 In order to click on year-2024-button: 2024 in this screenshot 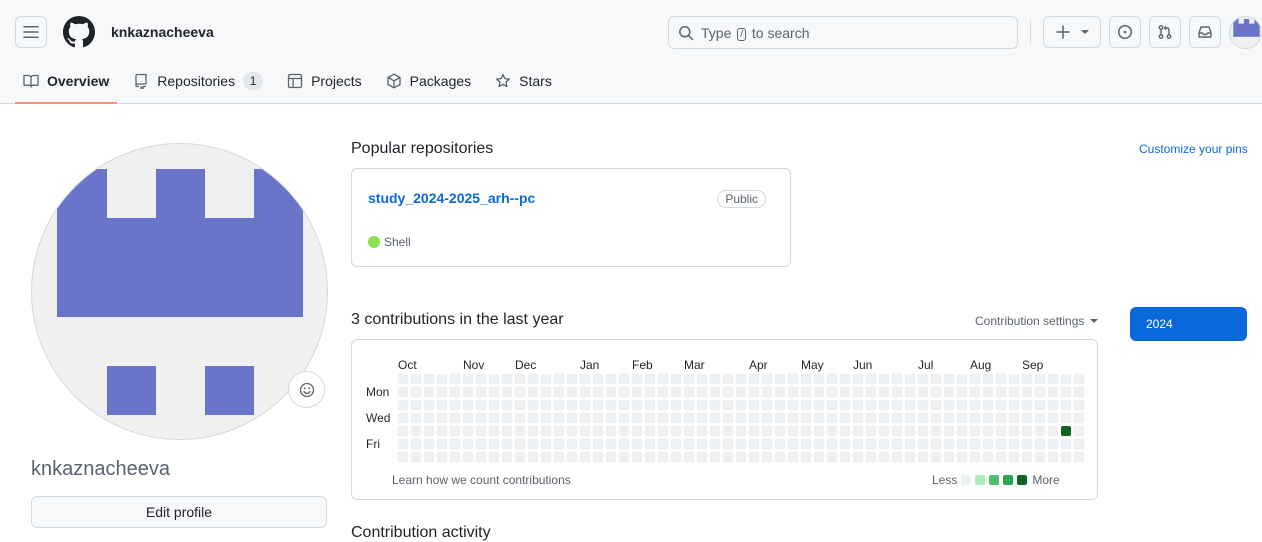, I will do `click(1188, 324)`.